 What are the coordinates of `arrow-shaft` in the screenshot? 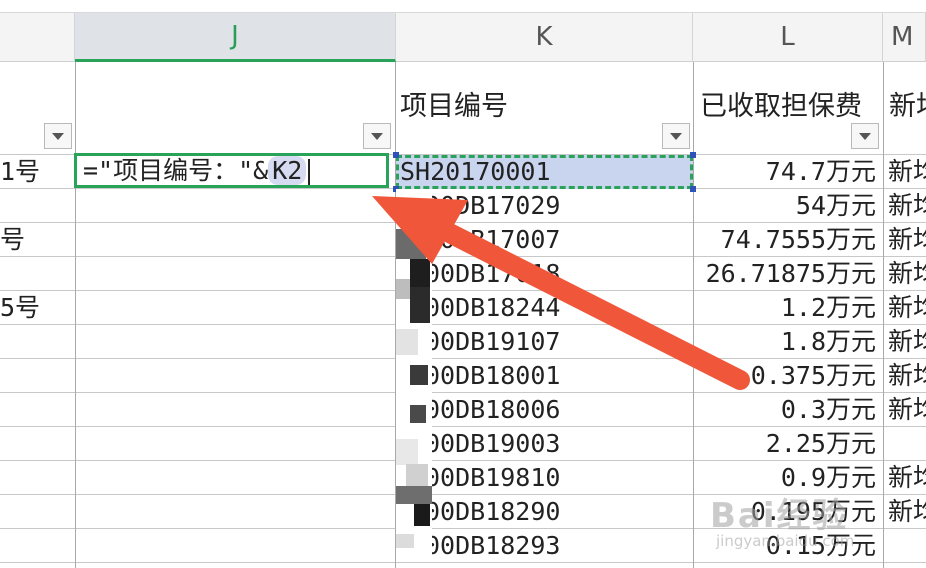 It's located at (574, 296).